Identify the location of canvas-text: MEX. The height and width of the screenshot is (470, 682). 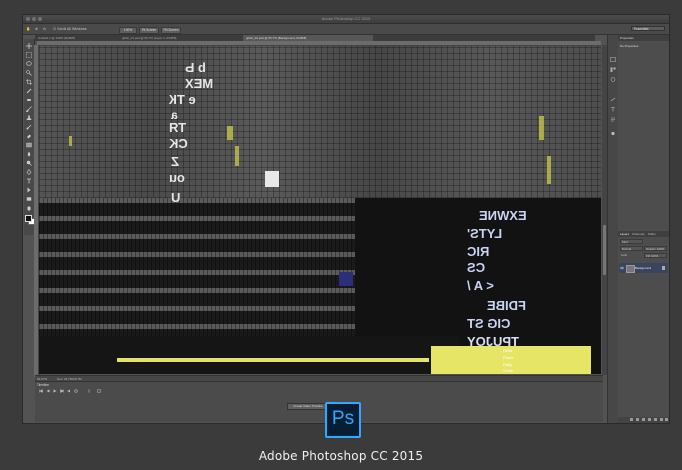
(199, 83).